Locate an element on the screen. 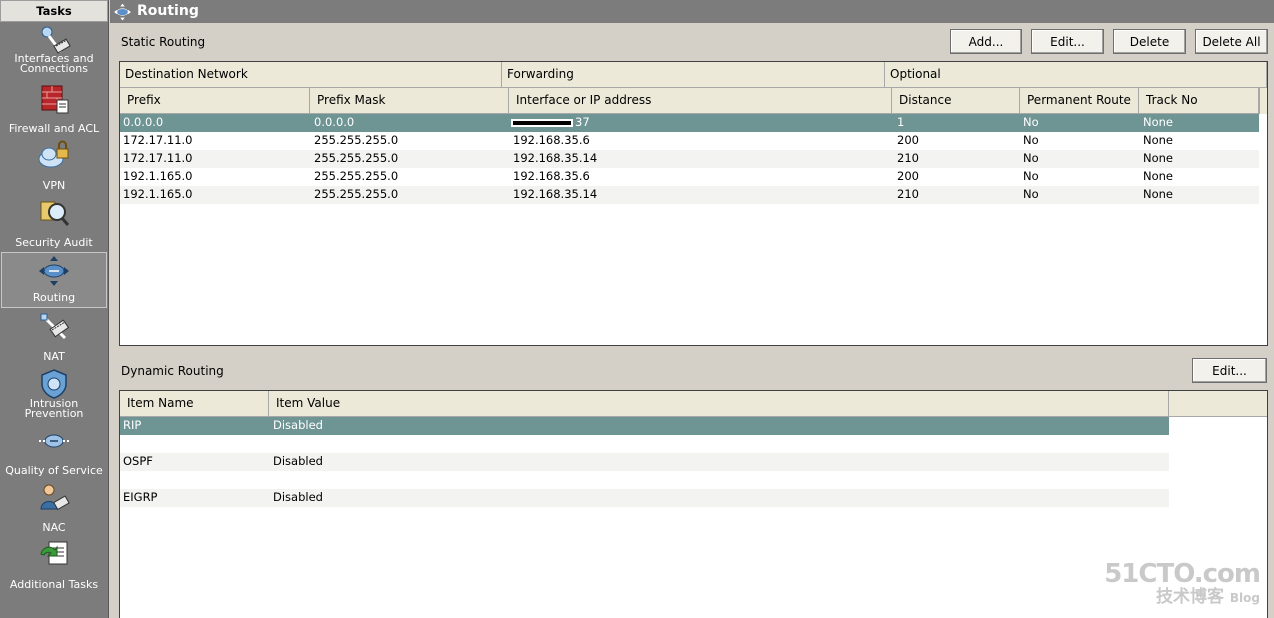  intrusion-prevention-icon is located at coordinates (54, 384).